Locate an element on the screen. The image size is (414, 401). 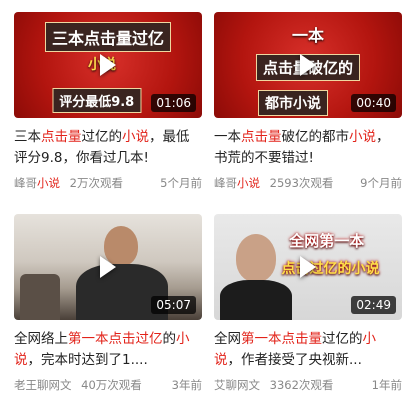
video-thumbnail: 05:07 is located at coordinates (108, 267).